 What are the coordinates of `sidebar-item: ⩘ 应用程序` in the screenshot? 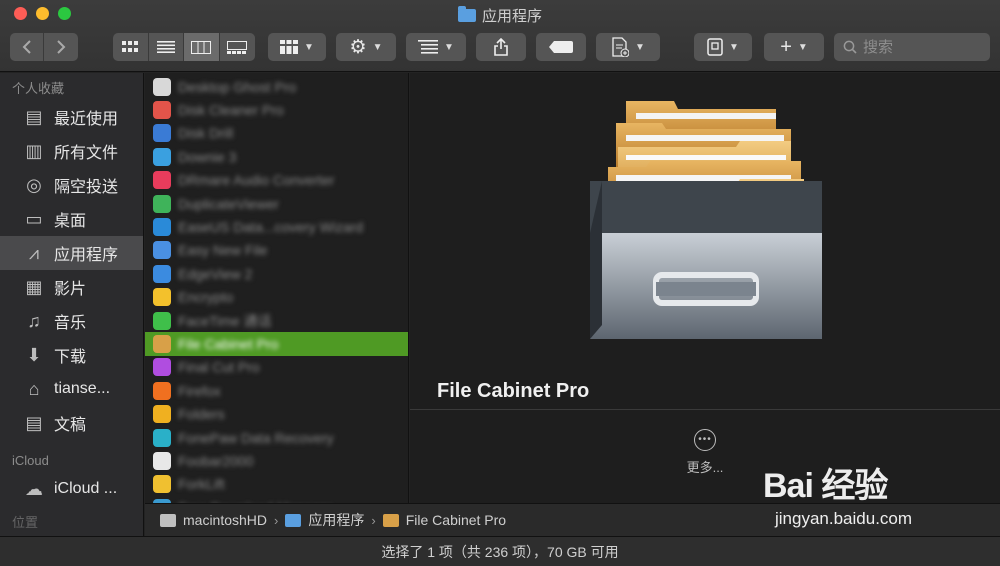 It's located at (71, 253).